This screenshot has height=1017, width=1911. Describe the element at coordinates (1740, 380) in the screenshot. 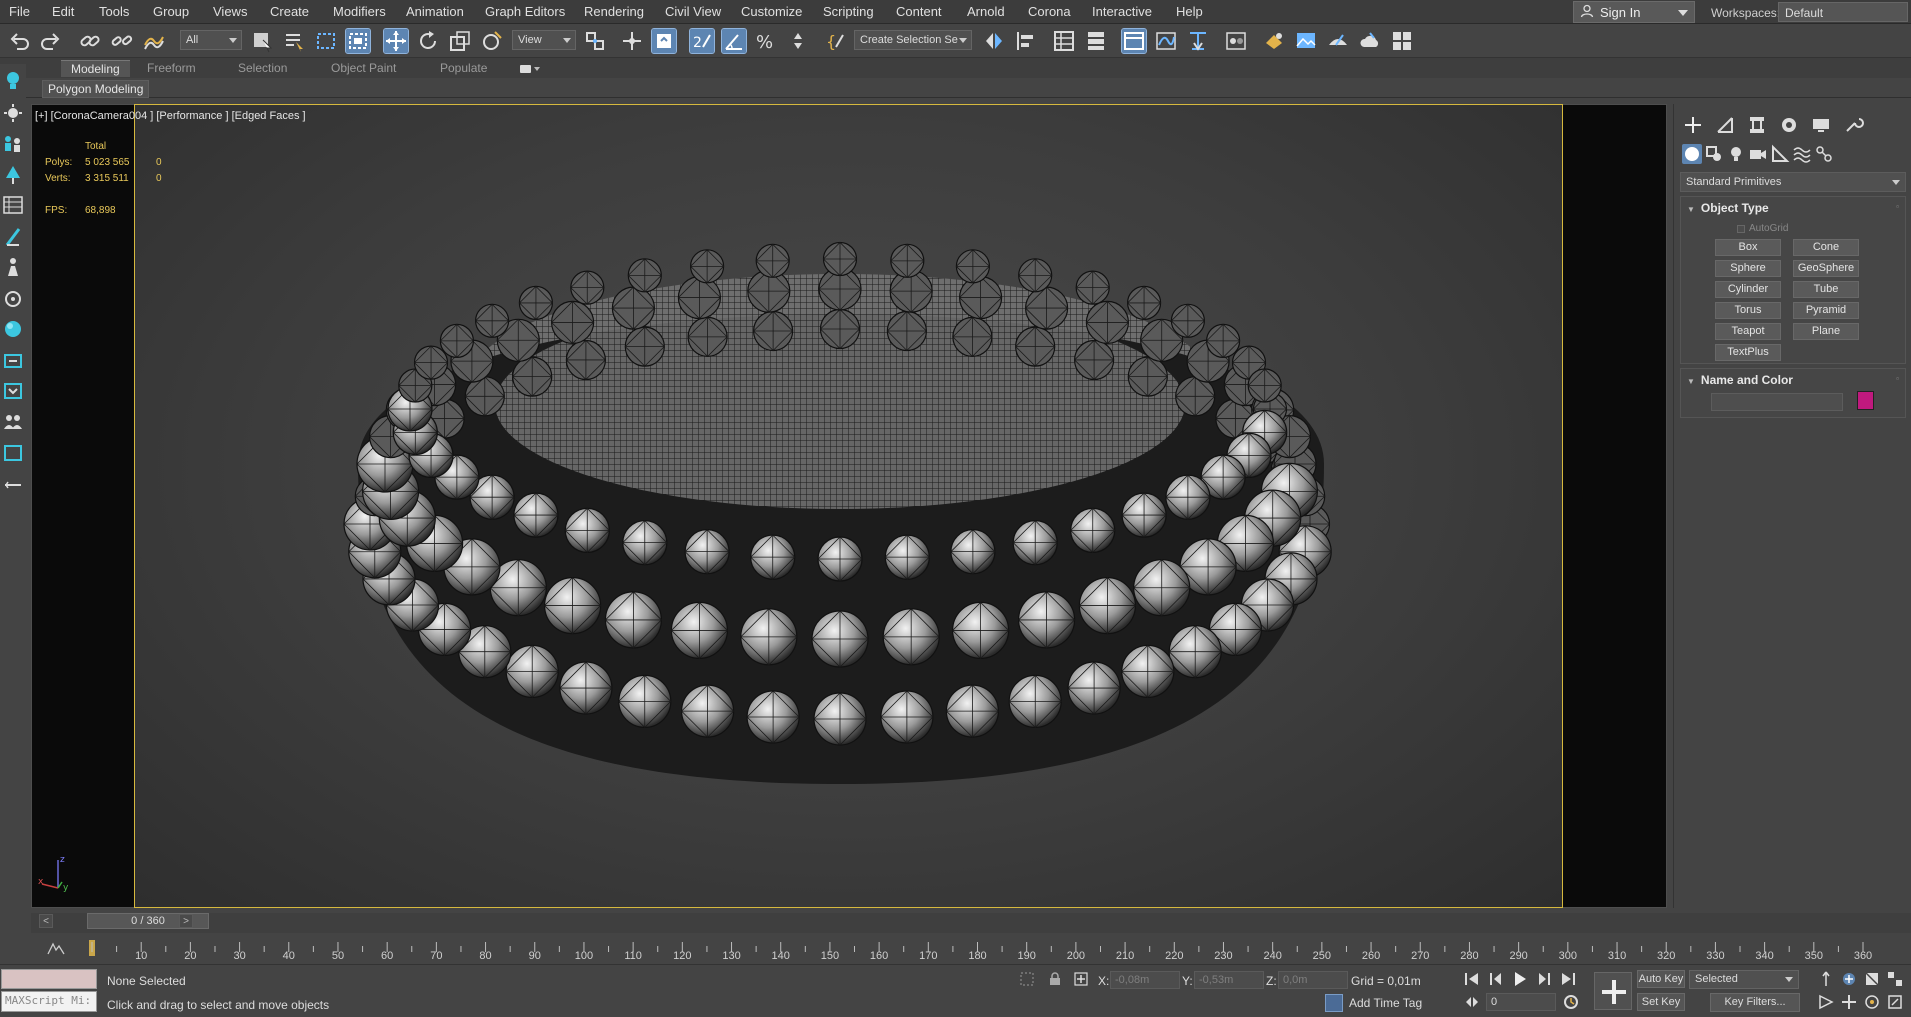

I see `name-and-color-title: ▼ Name and Color` at that location.